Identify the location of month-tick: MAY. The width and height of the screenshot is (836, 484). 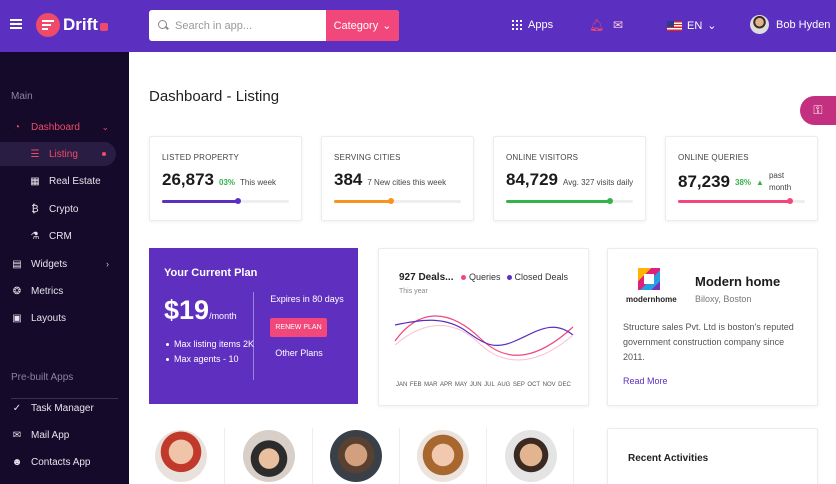
(461, 385).